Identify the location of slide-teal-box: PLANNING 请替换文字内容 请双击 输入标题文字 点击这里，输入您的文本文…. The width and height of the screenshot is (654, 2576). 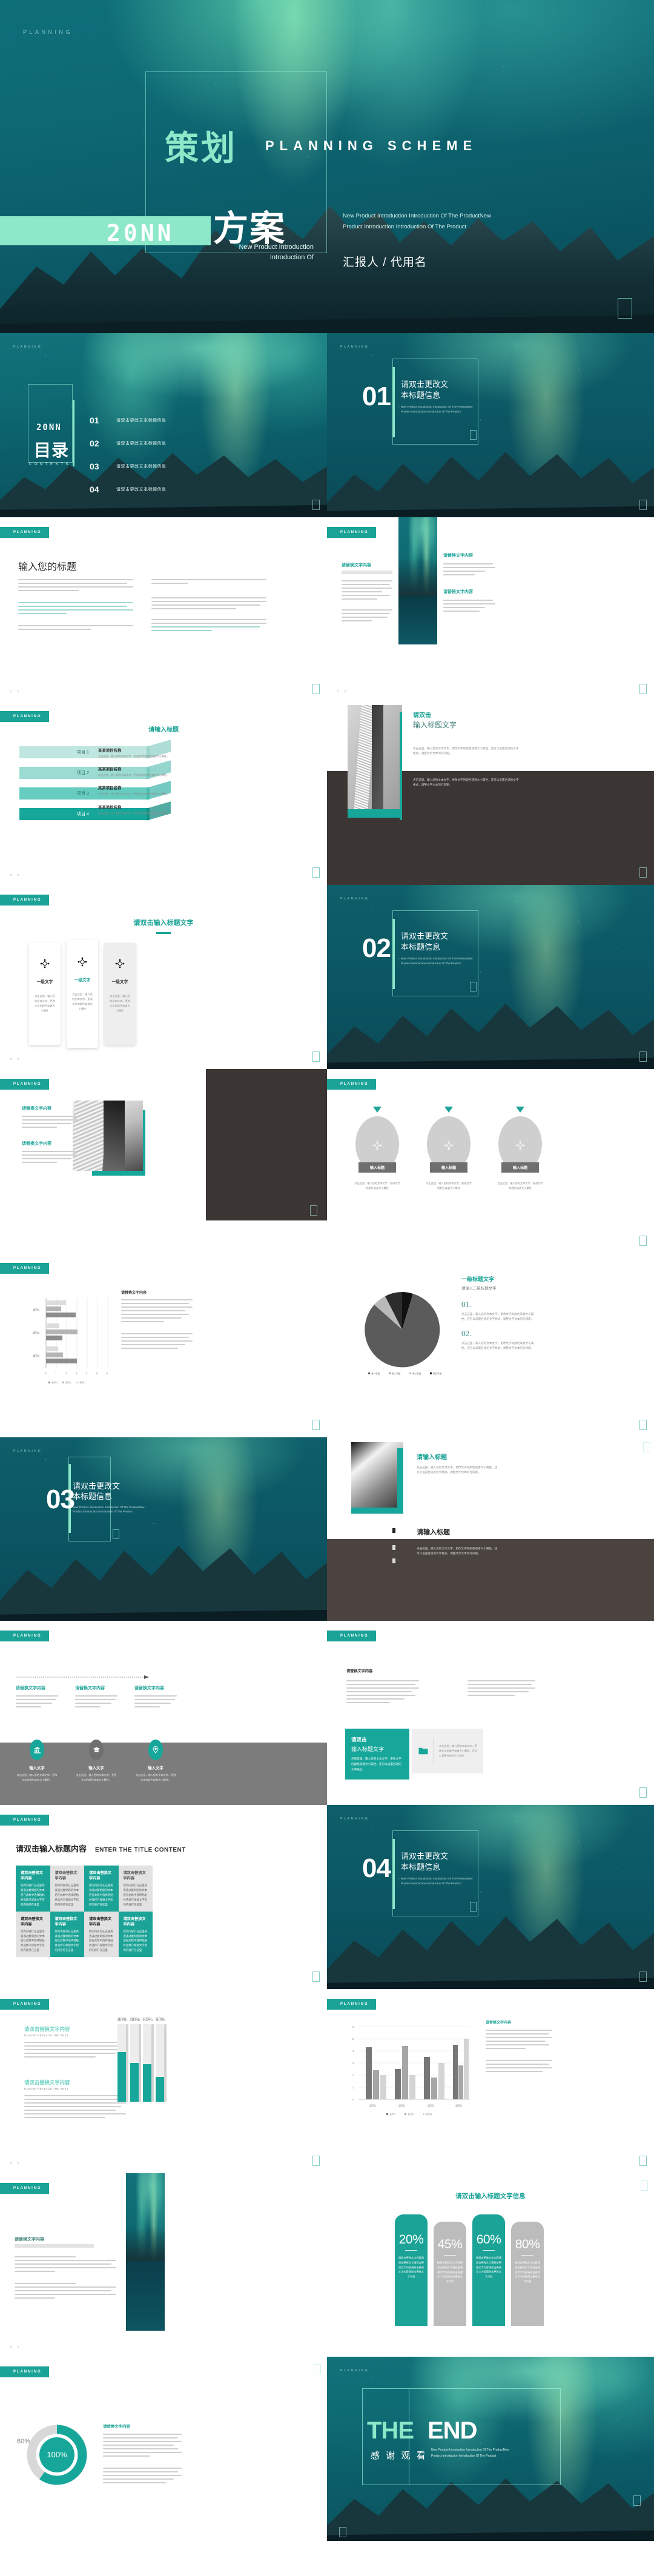
(490, 1713).